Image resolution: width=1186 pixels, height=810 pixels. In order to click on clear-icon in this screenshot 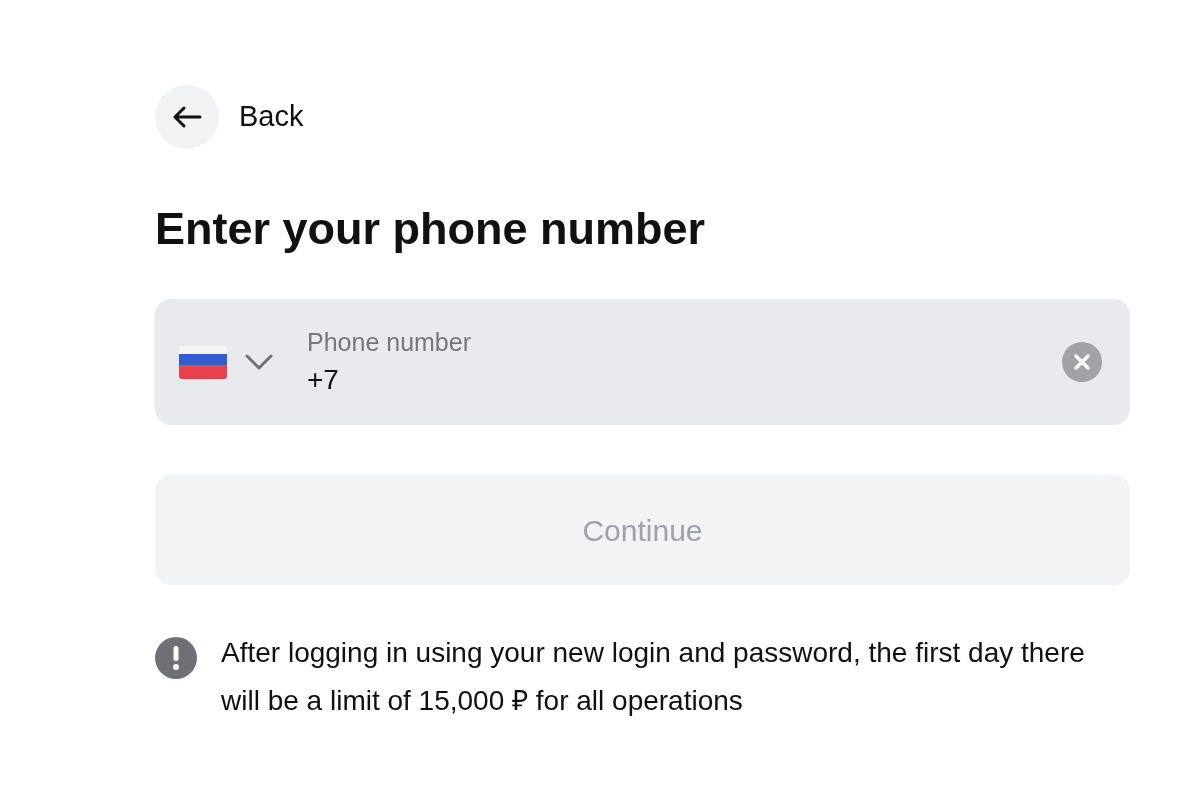, I will do `click(1082, 362)`.